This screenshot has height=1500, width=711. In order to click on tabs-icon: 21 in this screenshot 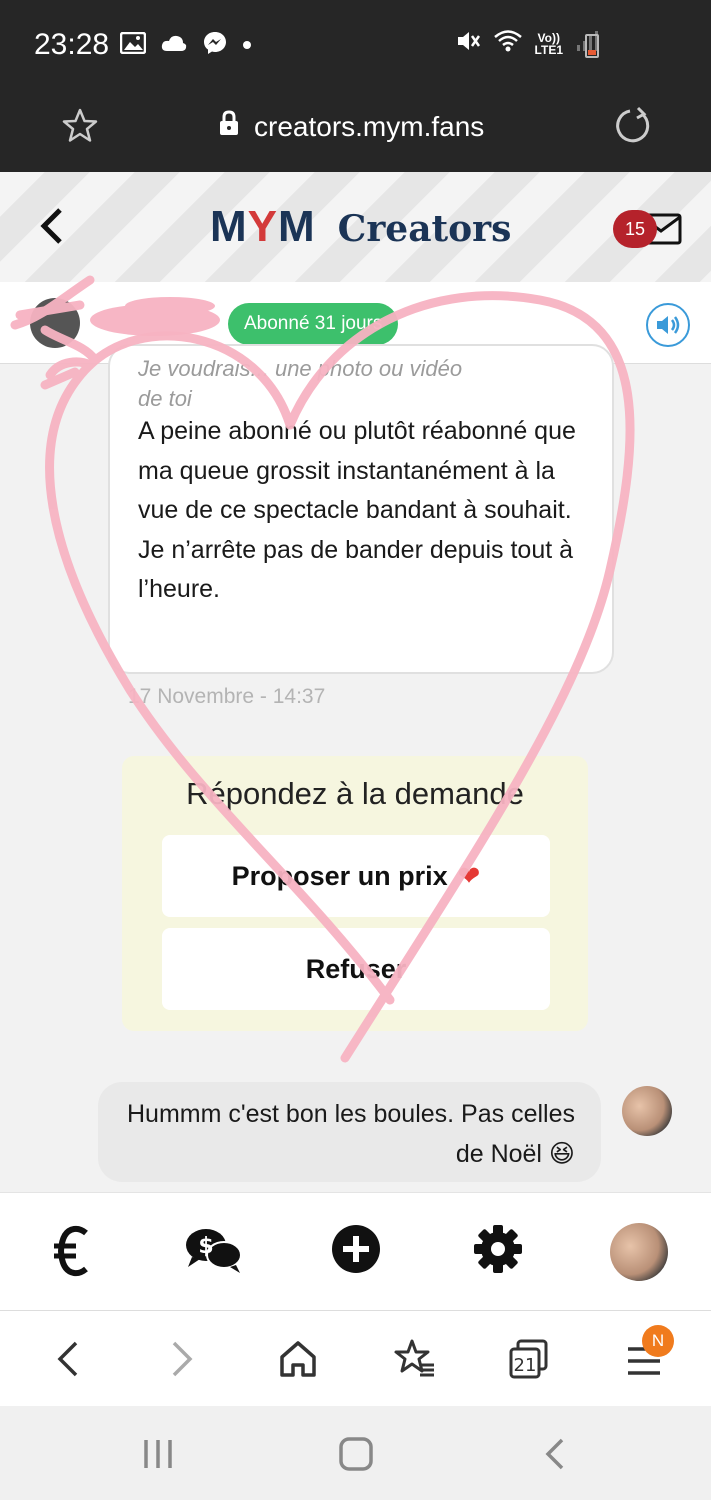, I will do `click(529, 1361)`.